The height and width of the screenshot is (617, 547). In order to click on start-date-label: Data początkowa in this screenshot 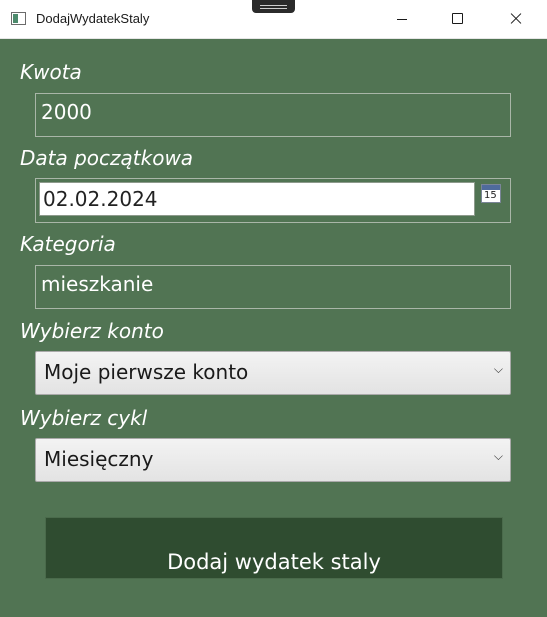, I will do `click(107, 158)`.